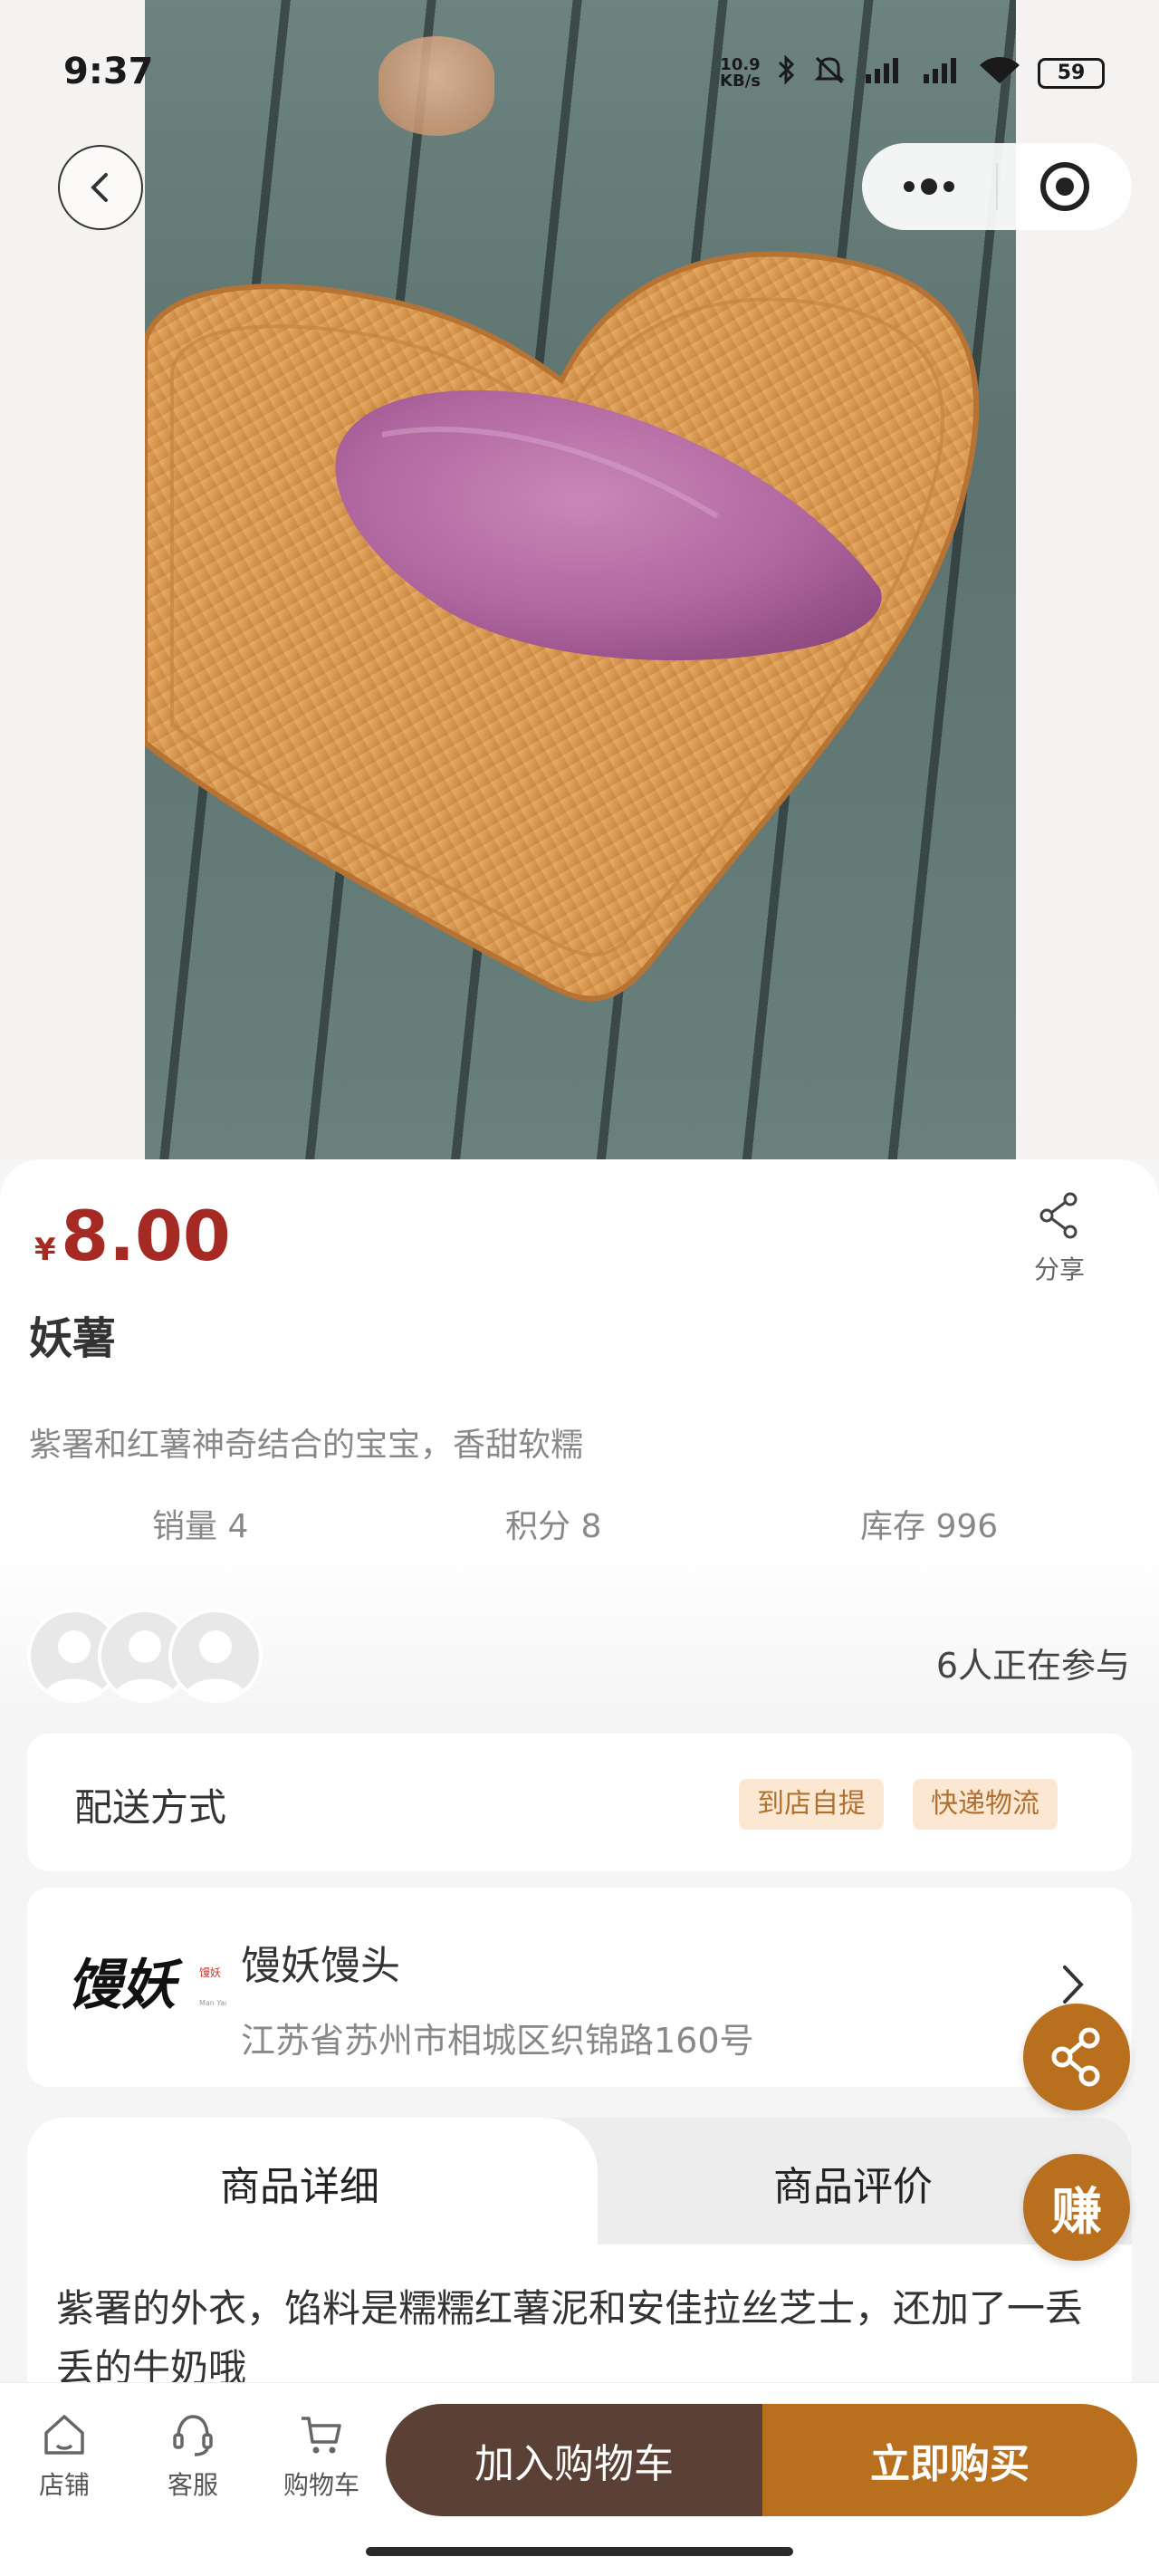 The width and height of the screenshot is (1159, 2576). What do you see at coordinates (73, 1338) in the screenshot?
I see `product-title: 妖薯` at bounding box center [73, 1338].